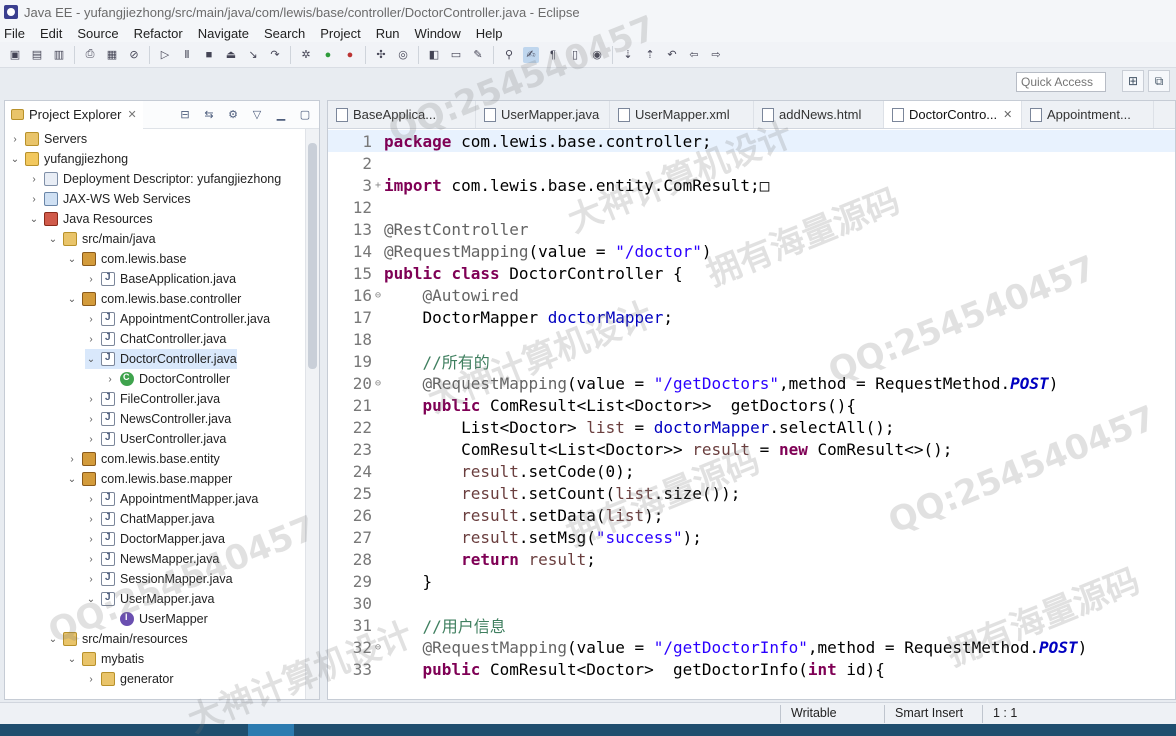 Image resolution: width=1176 pixels, height=736 pixels. Describe the element at coordinates (68, 159) in the screenshot. I see `tree-item: ⌄ yufangjiezhong` at that location.